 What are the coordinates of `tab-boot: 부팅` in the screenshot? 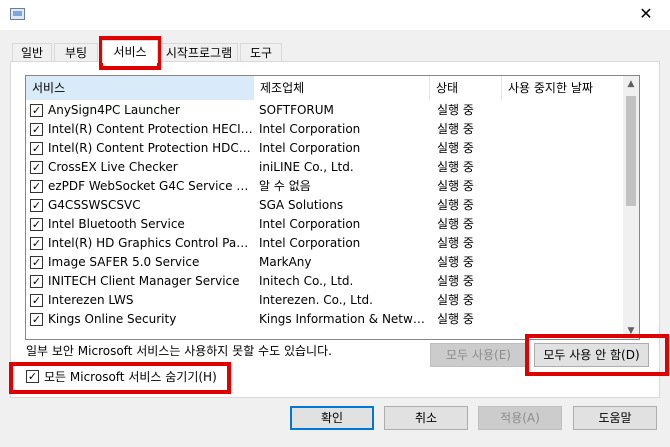 It's located at (76, 52).